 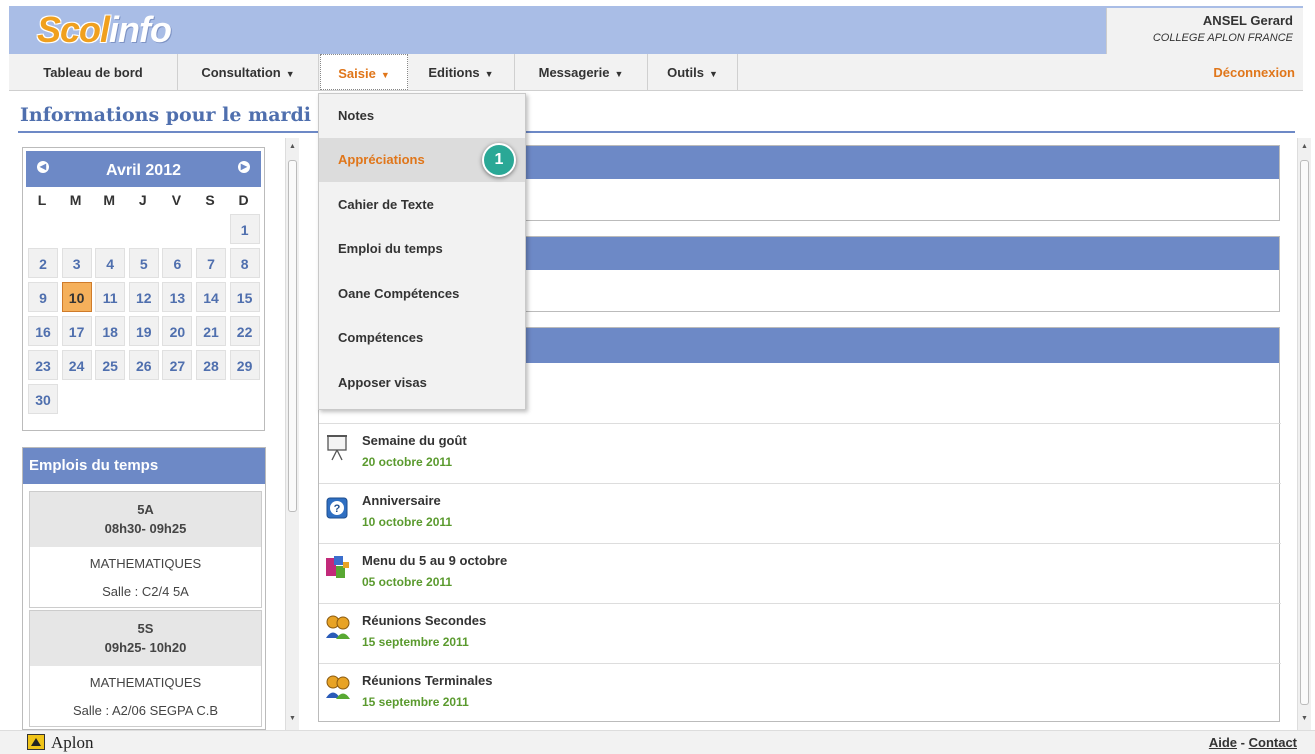 What do you see at coordinates (145, 528) in the screenshot?
I see `slot-time: 08h30- 09h25` at bounding box center [145, 528].